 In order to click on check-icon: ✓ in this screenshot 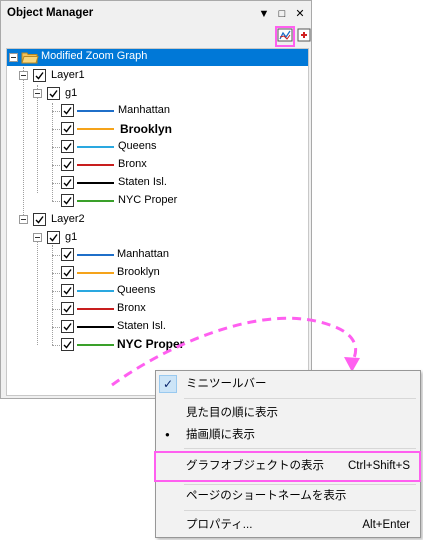, I will do `click(168, 384)`.